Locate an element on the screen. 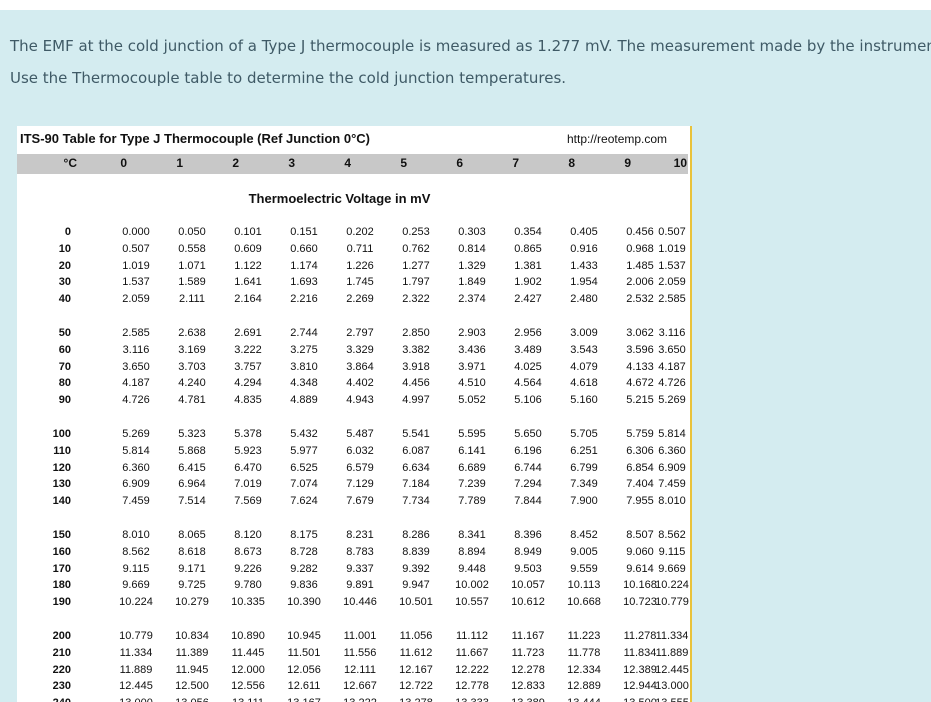 The image size is (931, 702). voltage-cell: 13.278 is located at coordinates (416, 699).